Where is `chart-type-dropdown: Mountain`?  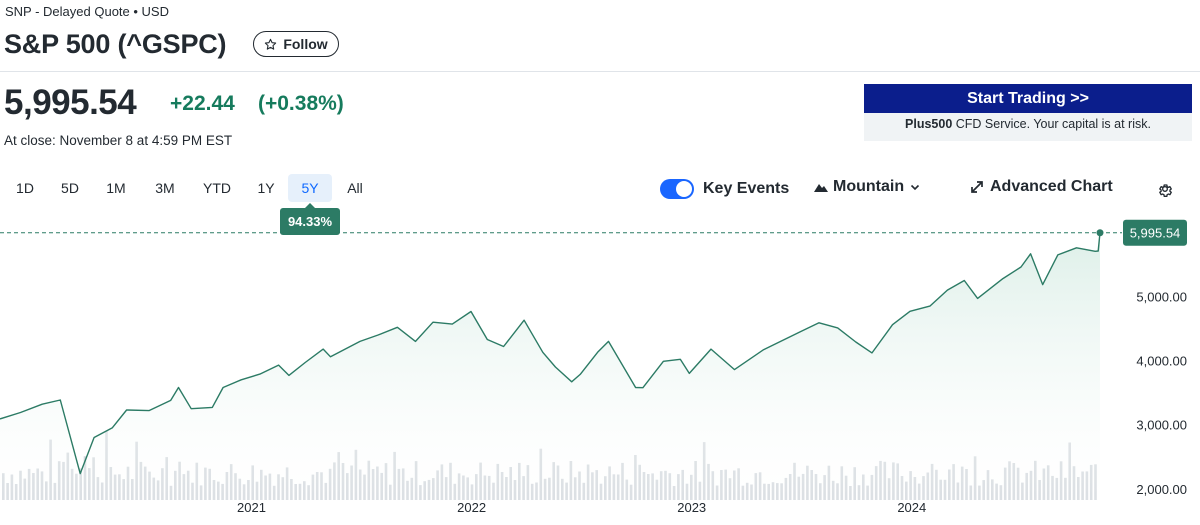
chart-type-dropdown: Mountain is located at coordinates (867, 187).